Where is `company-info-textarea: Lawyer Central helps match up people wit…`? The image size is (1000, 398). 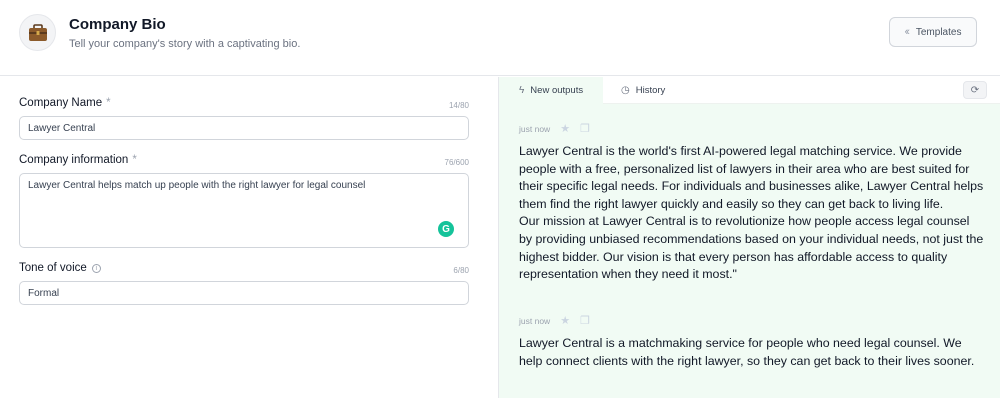 company-info-textarea: Lawyer Central helps match up people wit… is located at coordinates (244, 210).